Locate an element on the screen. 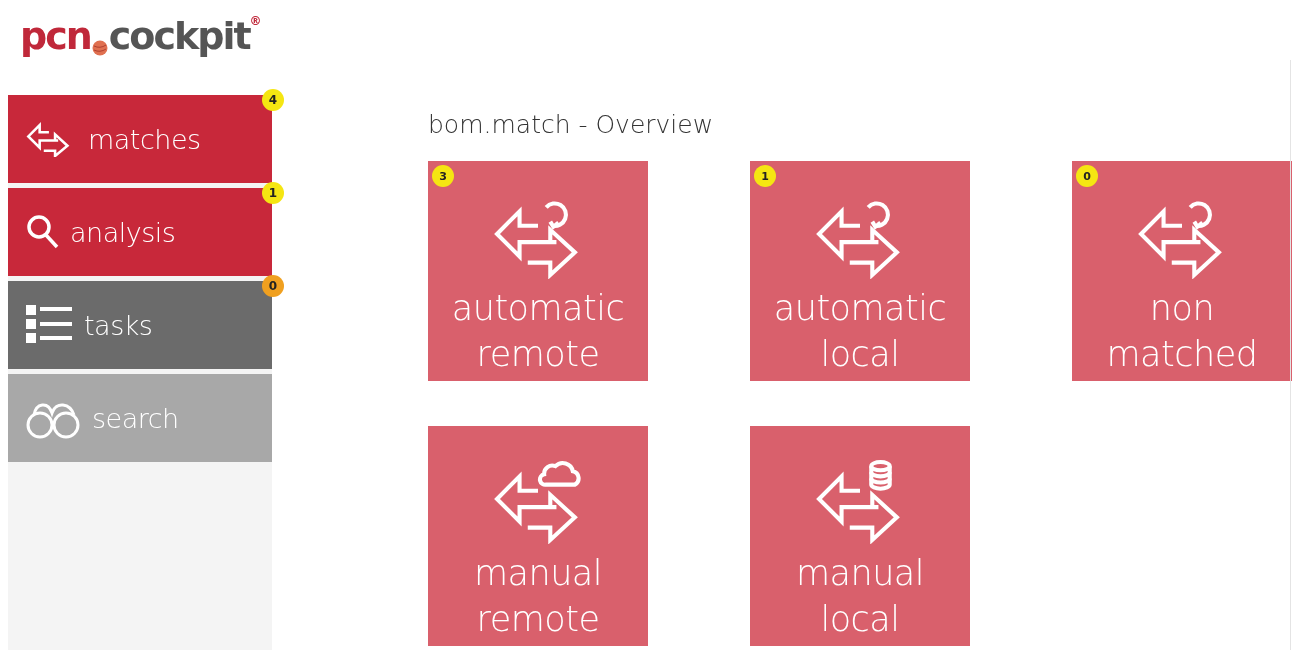 The height and width of the screenshot is (650, 1300). overview-tile: manual remote is located at coordinates (538, 536).